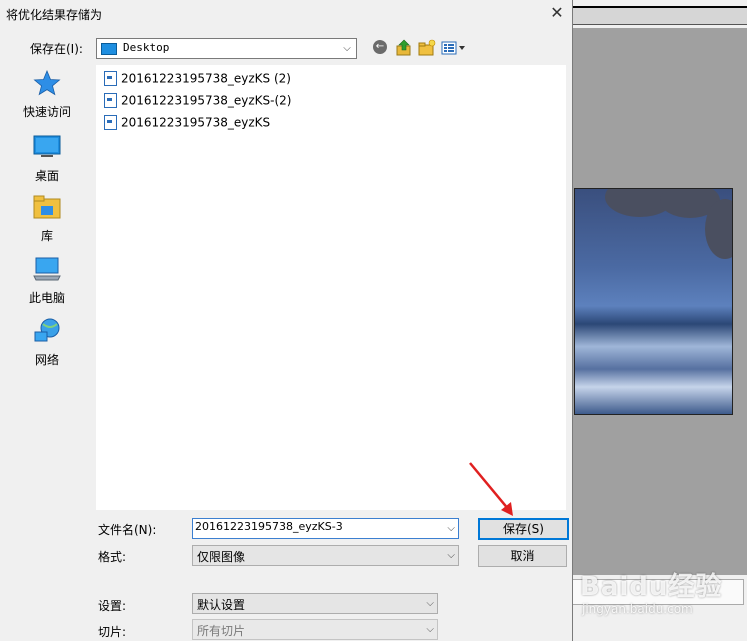 This screenshot has width=747, height=641. What do you see at coordinates (109, 49) in the screenshot?
I see `desktop-folder-icon` at bounding box center [109, 49].